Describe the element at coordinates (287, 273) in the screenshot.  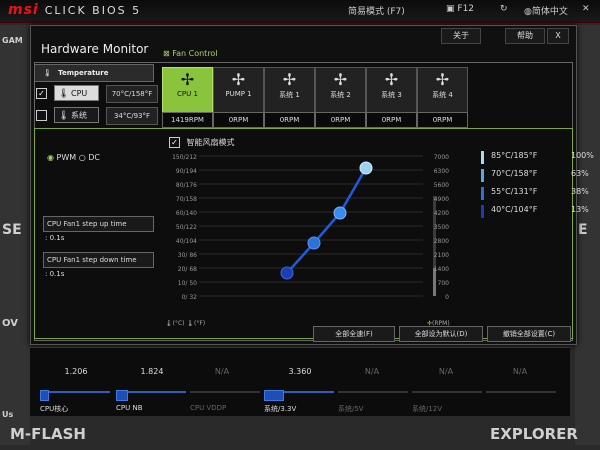
I see `curve-point-40c` at that location.